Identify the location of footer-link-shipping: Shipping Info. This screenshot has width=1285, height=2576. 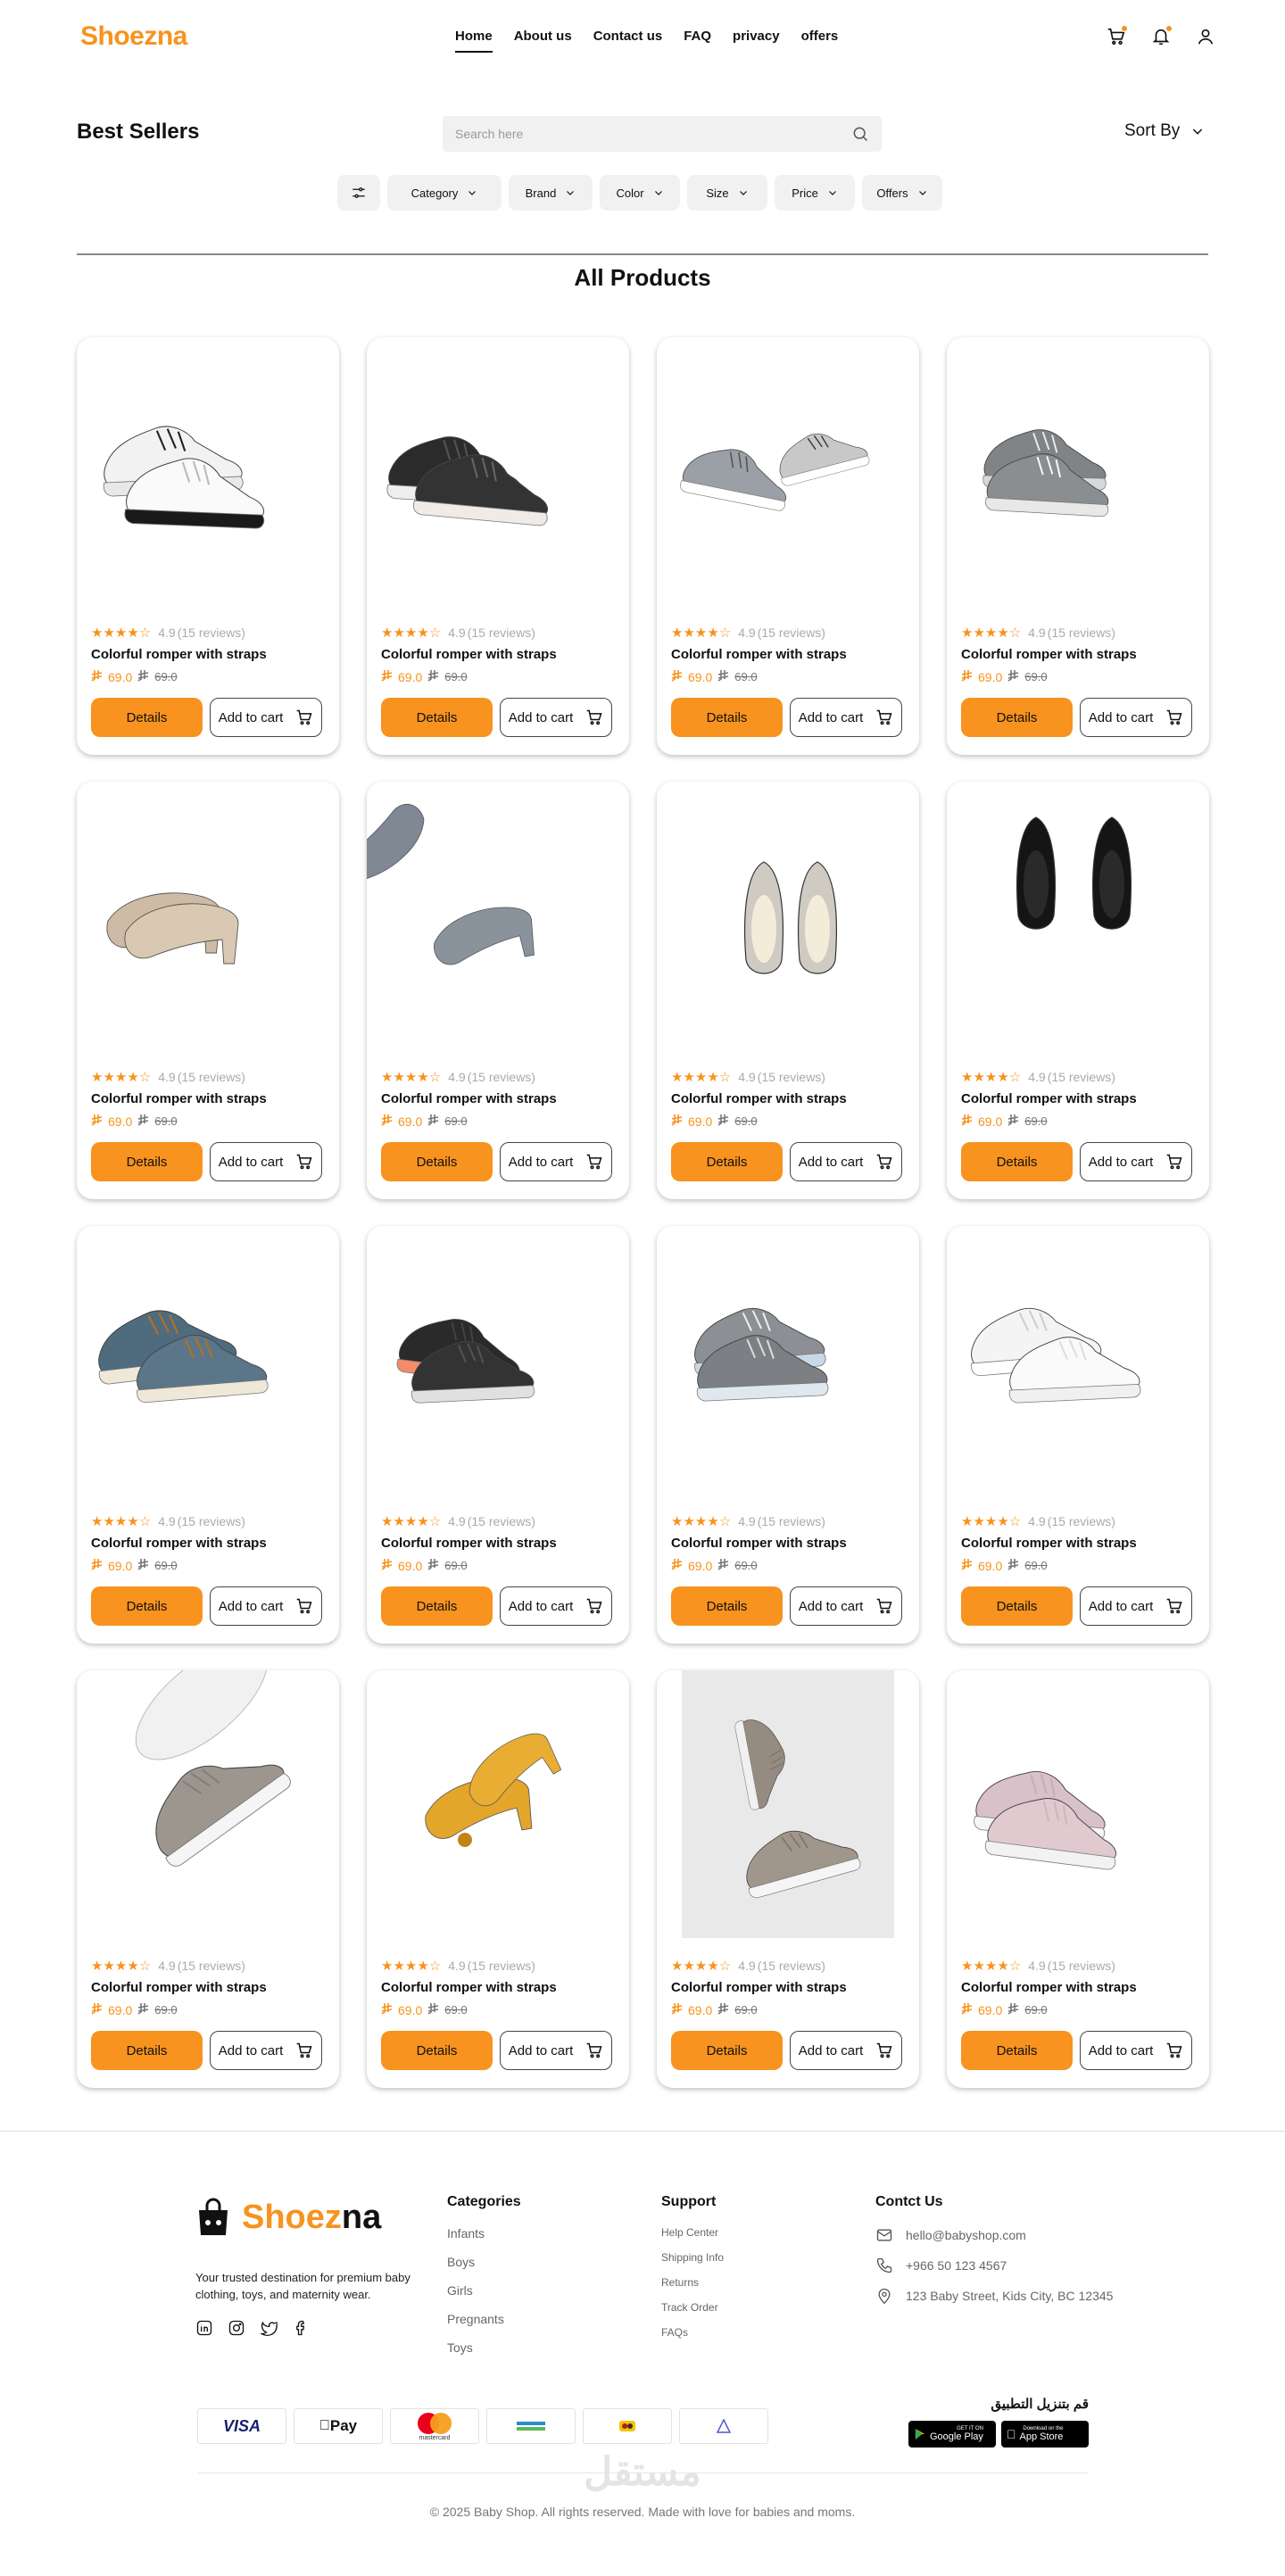
(693, 2257).